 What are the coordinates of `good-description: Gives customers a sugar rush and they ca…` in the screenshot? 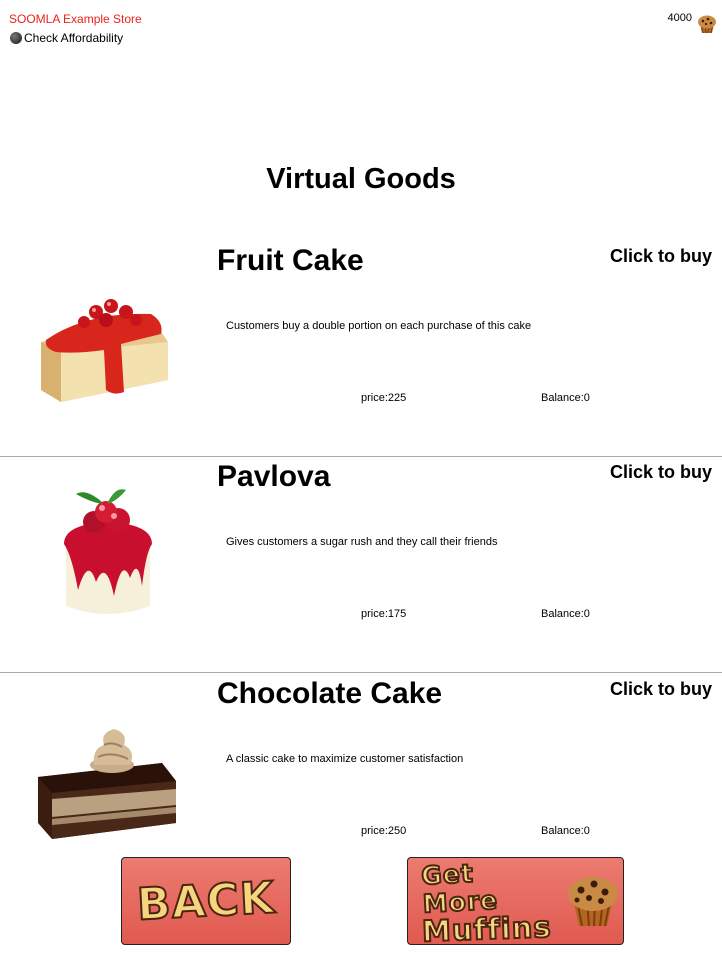 It's located at (362, 542).